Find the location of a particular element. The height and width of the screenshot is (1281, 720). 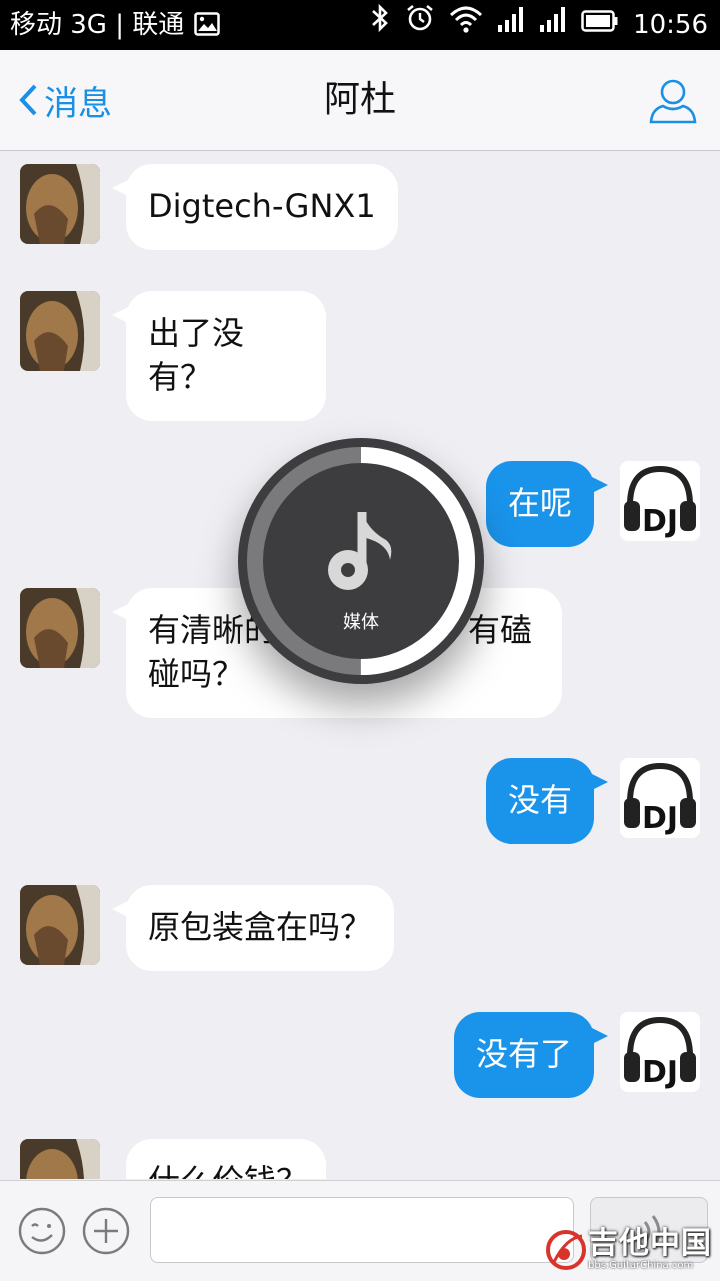

watermark-title: 吉他中国 is located at coordinates (650, 1243).